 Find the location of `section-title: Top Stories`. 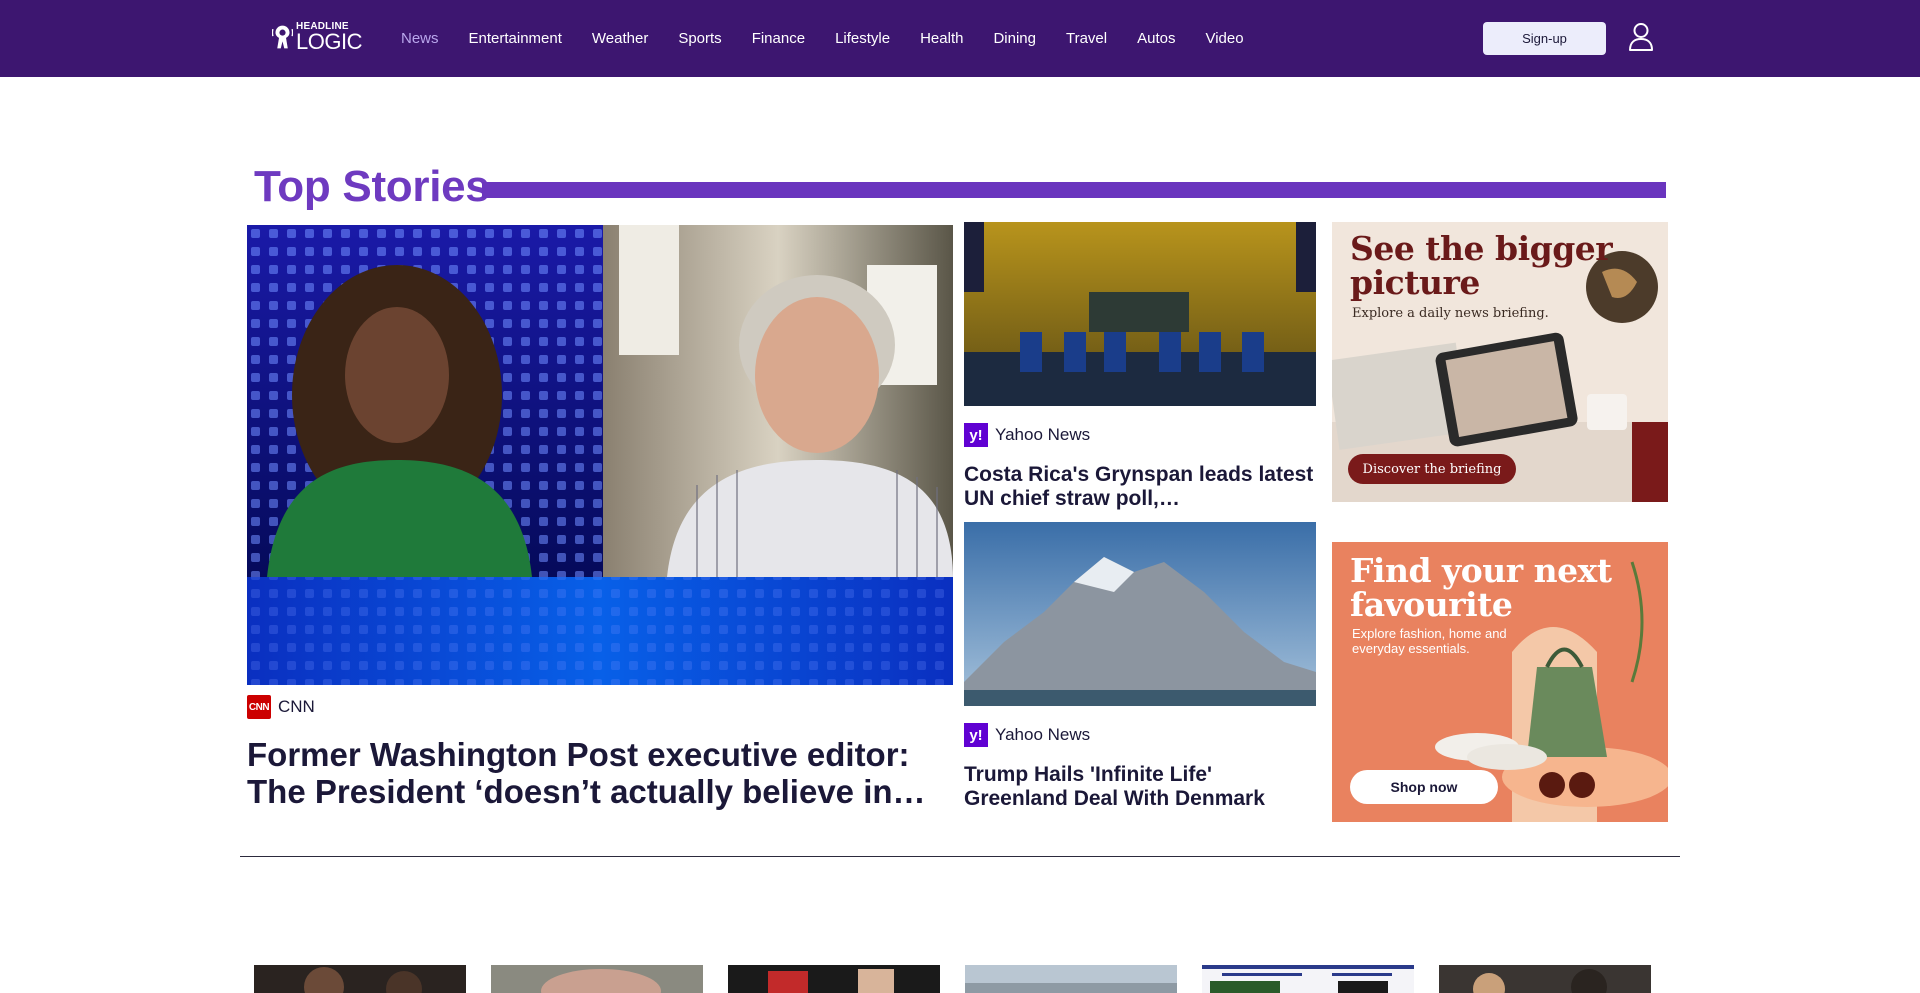

section-title: Top Stories is located at coordinates (372, 186).